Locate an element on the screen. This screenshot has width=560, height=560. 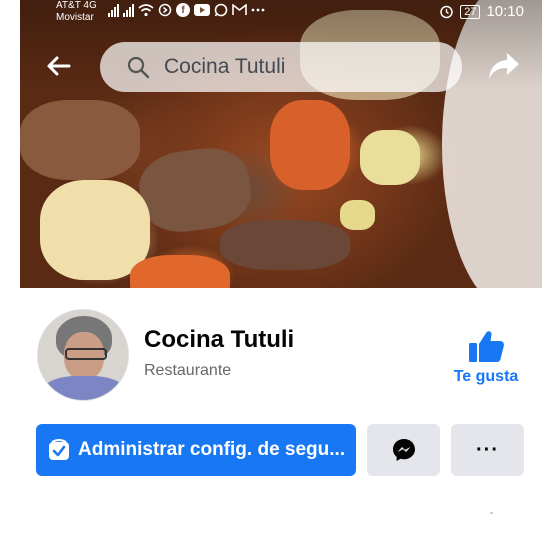
frame-right is located at coordinates (551, 144).